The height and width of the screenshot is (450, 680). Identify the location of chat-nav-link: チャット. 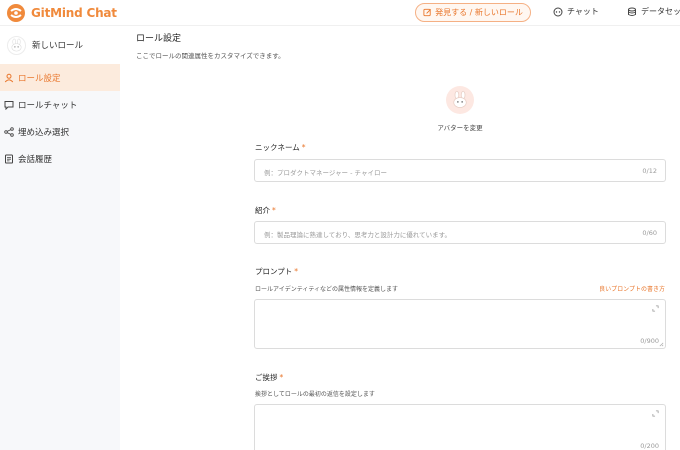
(576, 11).